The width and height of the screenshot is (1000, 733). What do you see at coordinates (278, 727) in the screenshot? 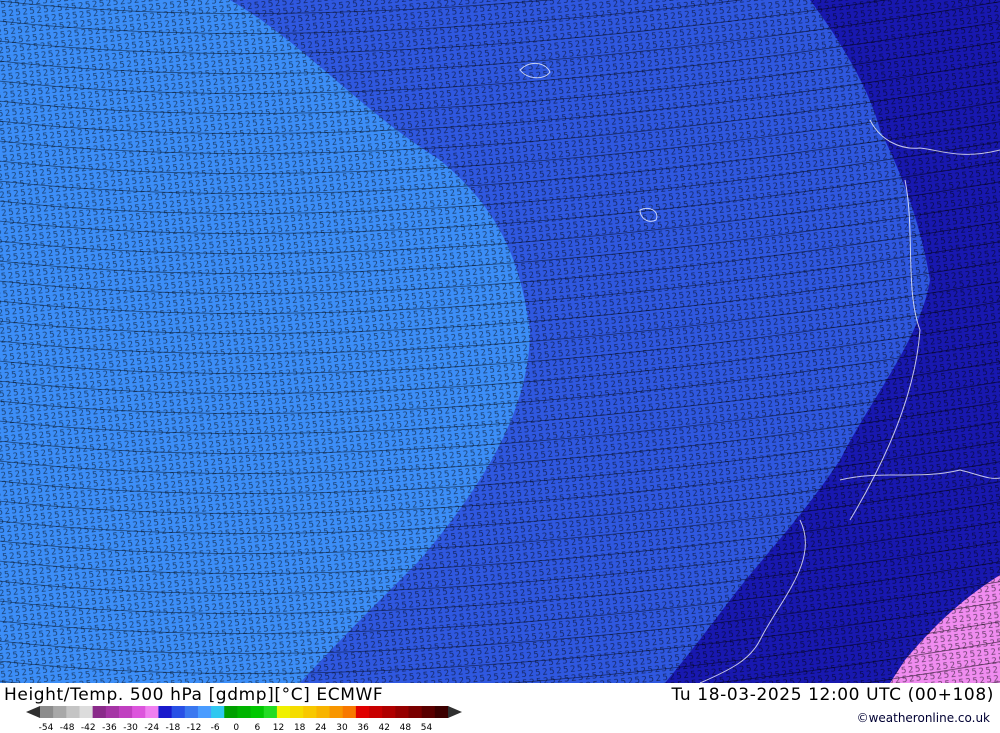
I see `legend-tick-label: 12` at bounding box center [278, 727].